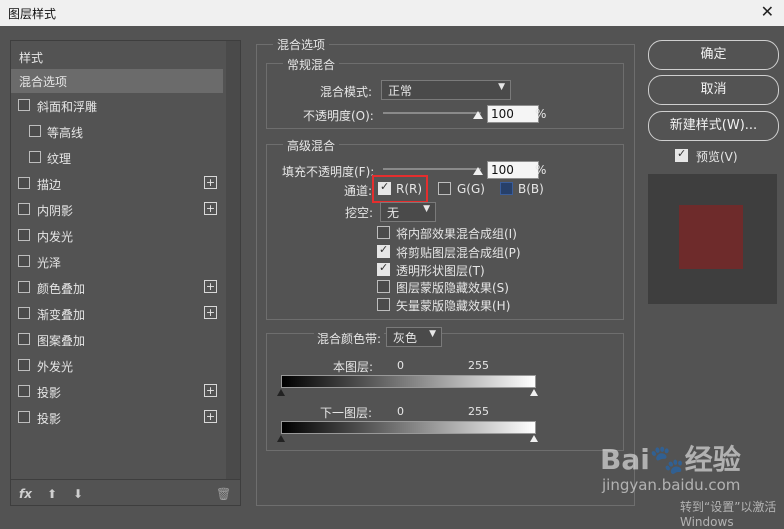 The height and width of the screenshot is (529, 784). What do you see at coordinates (32, 14) in the screenshot?
I see `window-title: 图层样式` at bounding box center [32, 14].